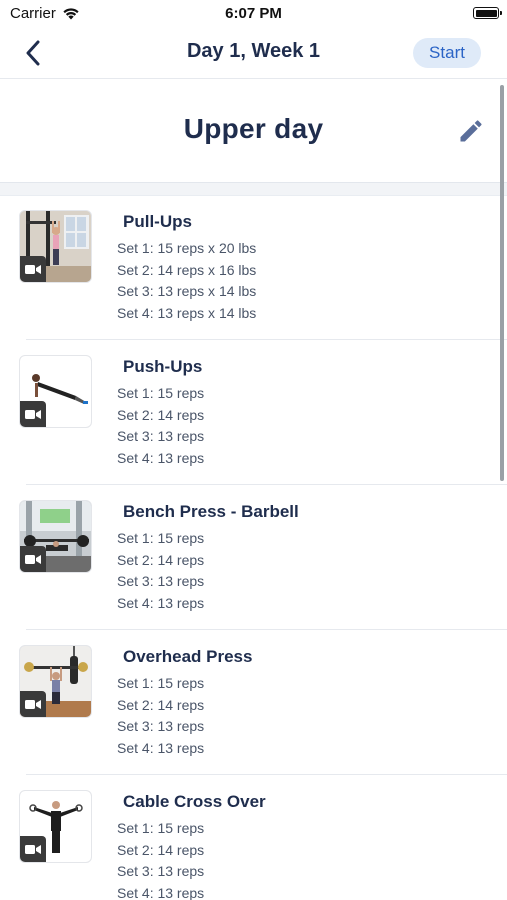 This screenshot has height=900, width=507. What do you see at coordinates (55, 391) in the screenshot?
I see `push-ups-thumbnail` at bounding box center [55, 391].